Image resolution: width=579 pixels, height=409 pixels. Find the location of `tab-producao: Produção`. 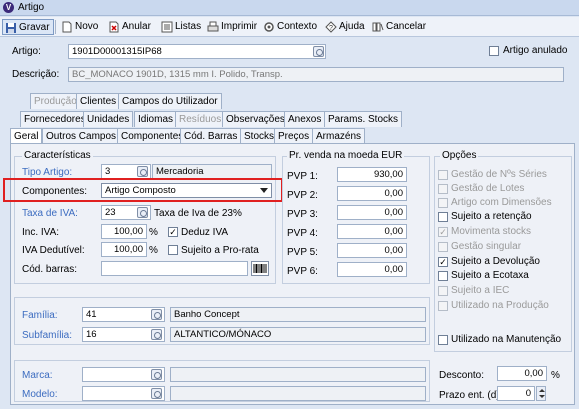

tab-producao: Produção is located at coordinates (55, 101).